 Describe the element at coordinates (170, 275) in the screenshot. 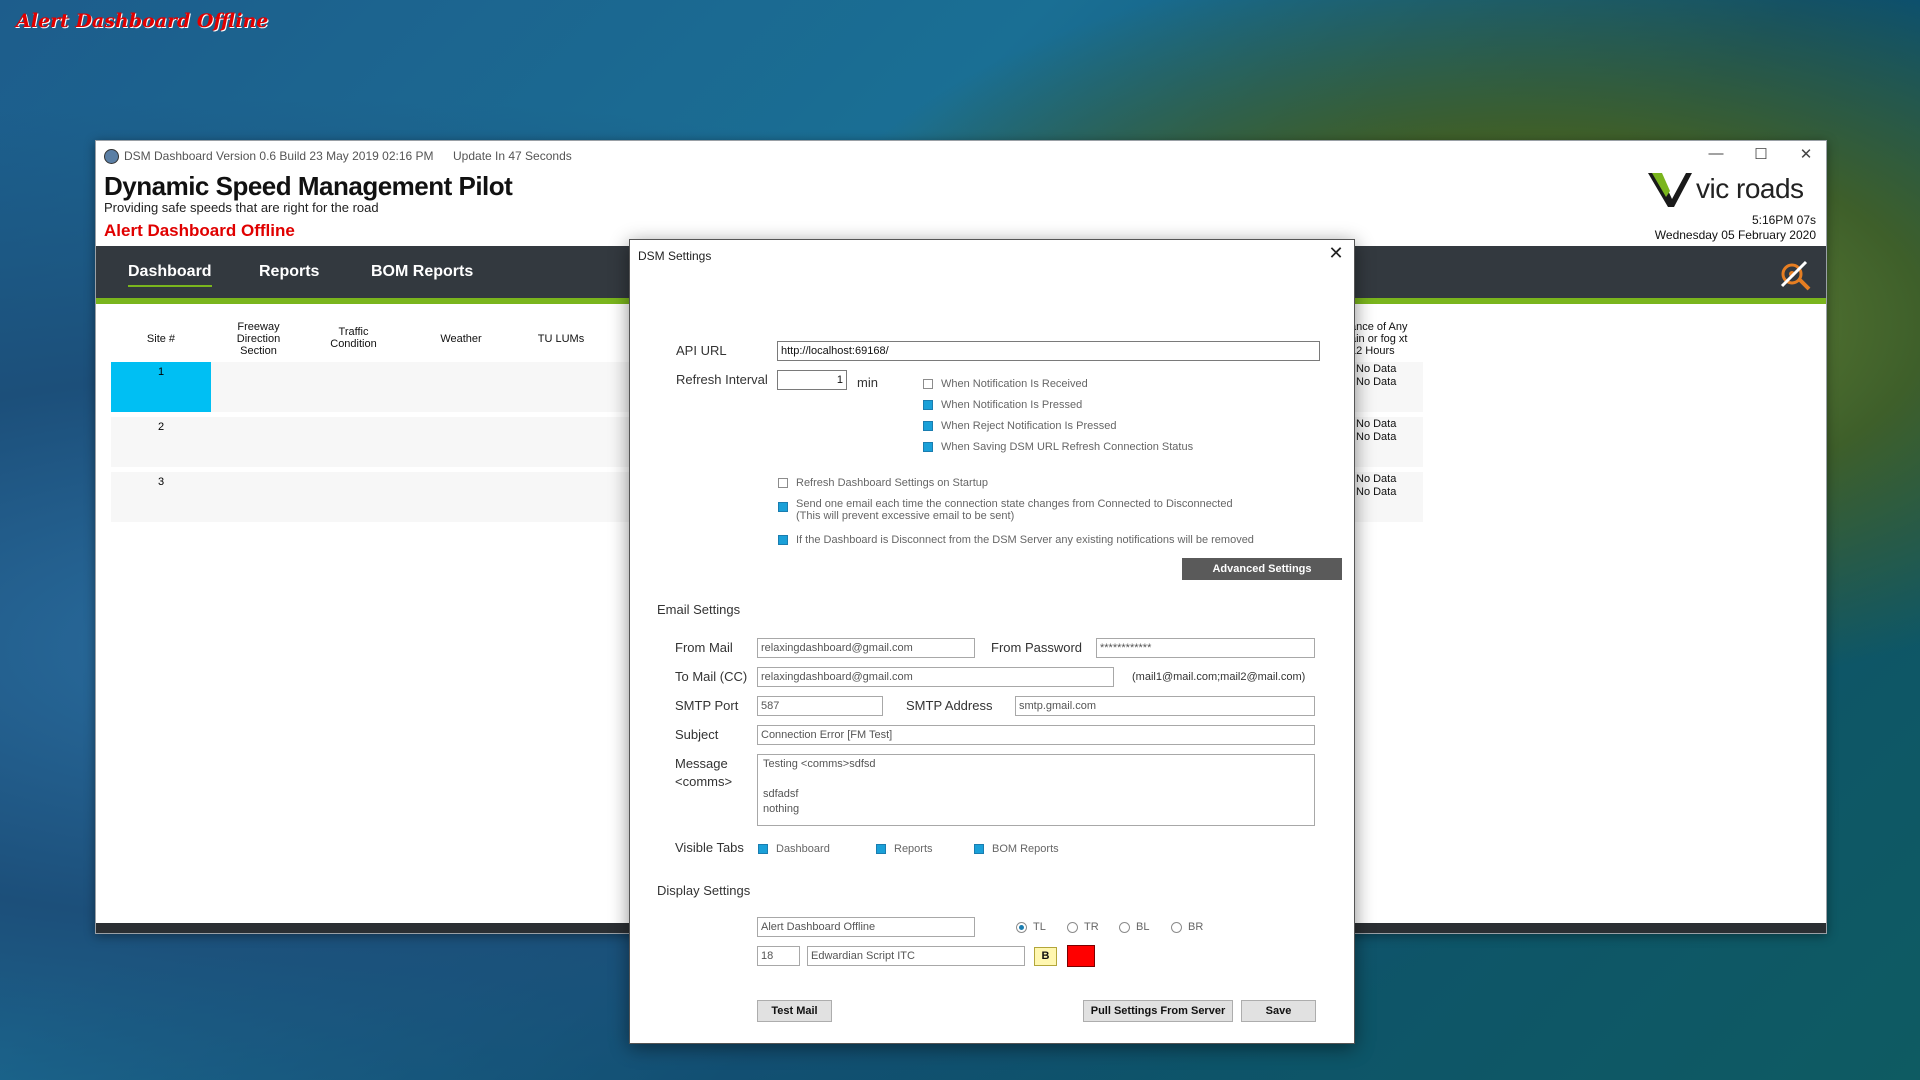

I see `tab-dashboard: Dashboard` at that location.